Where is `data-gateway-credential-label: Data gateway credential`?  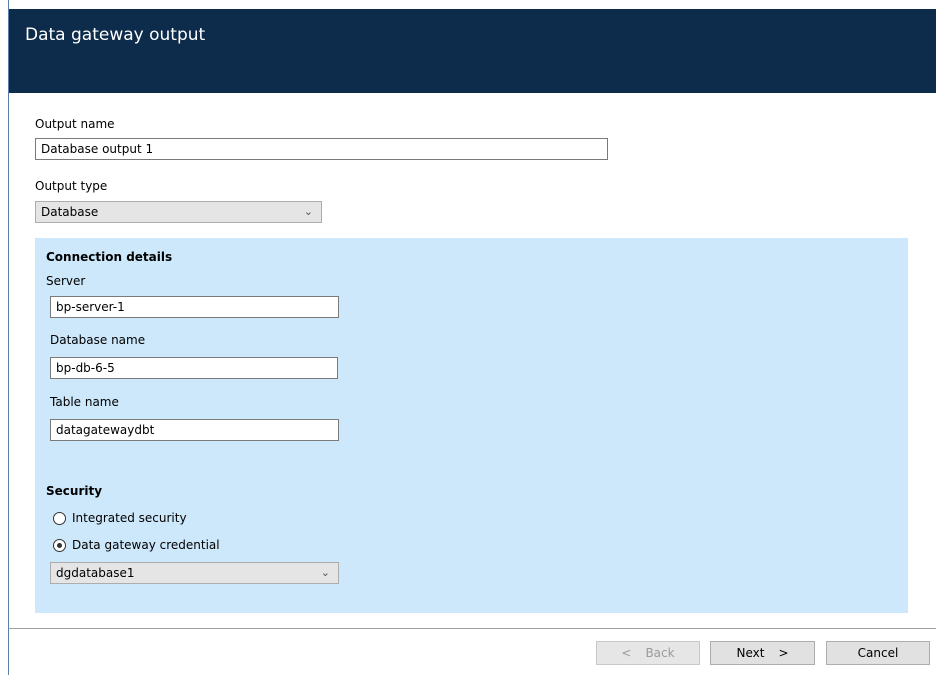 data-gateway-credential-label: Data gateway credential is located at coordinates (146, 545).